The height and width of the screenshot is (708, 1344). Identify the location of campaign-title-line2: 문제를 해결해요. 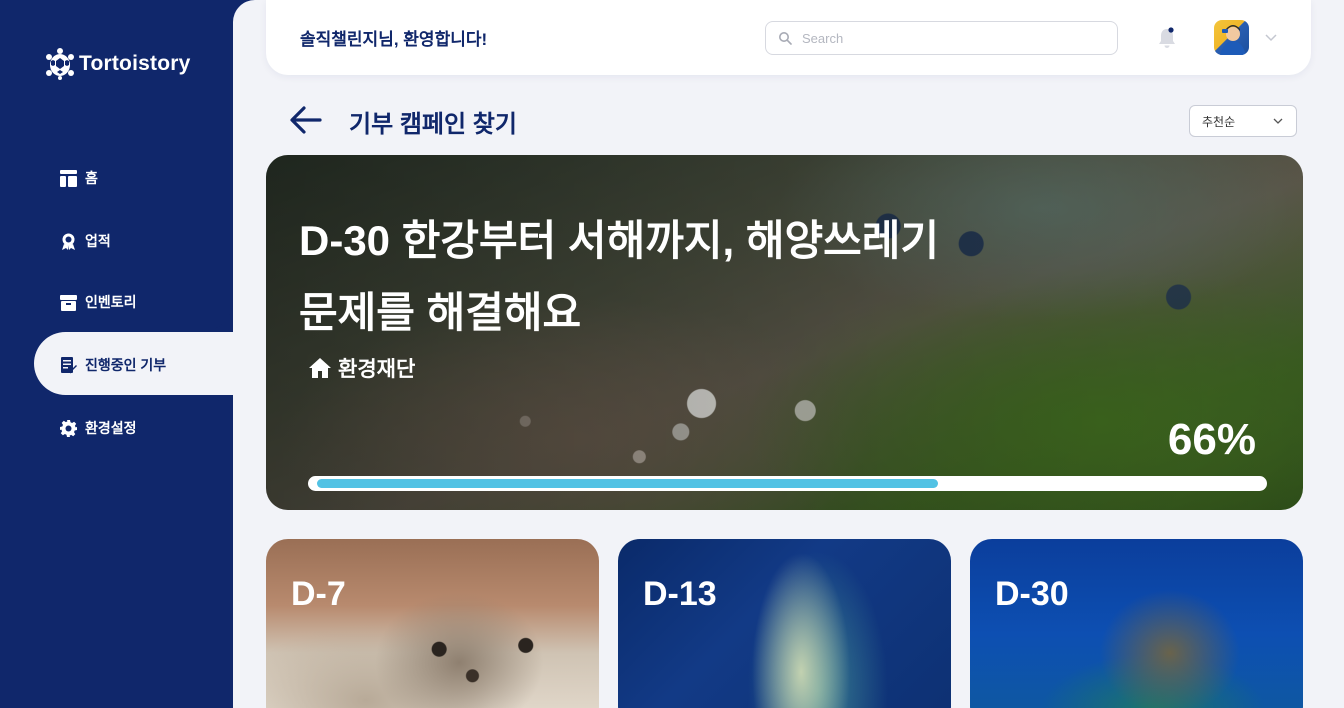
(440, 312).